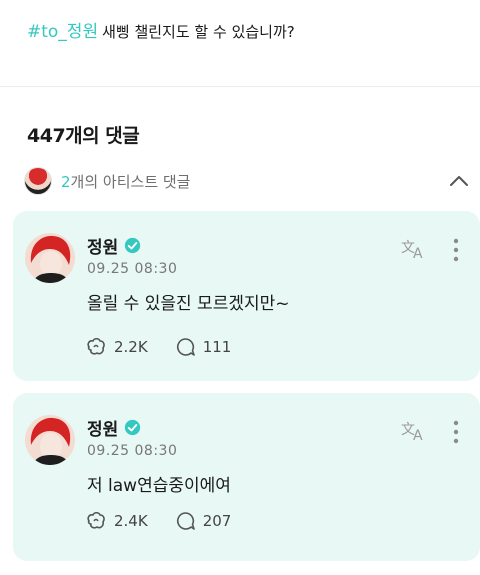 The image size is (480, 575). What do you see at coordinates (159, 486) in the screenshot?
I see `comment-text: 저 law연습중이에여` at bounding box center [159, 486].